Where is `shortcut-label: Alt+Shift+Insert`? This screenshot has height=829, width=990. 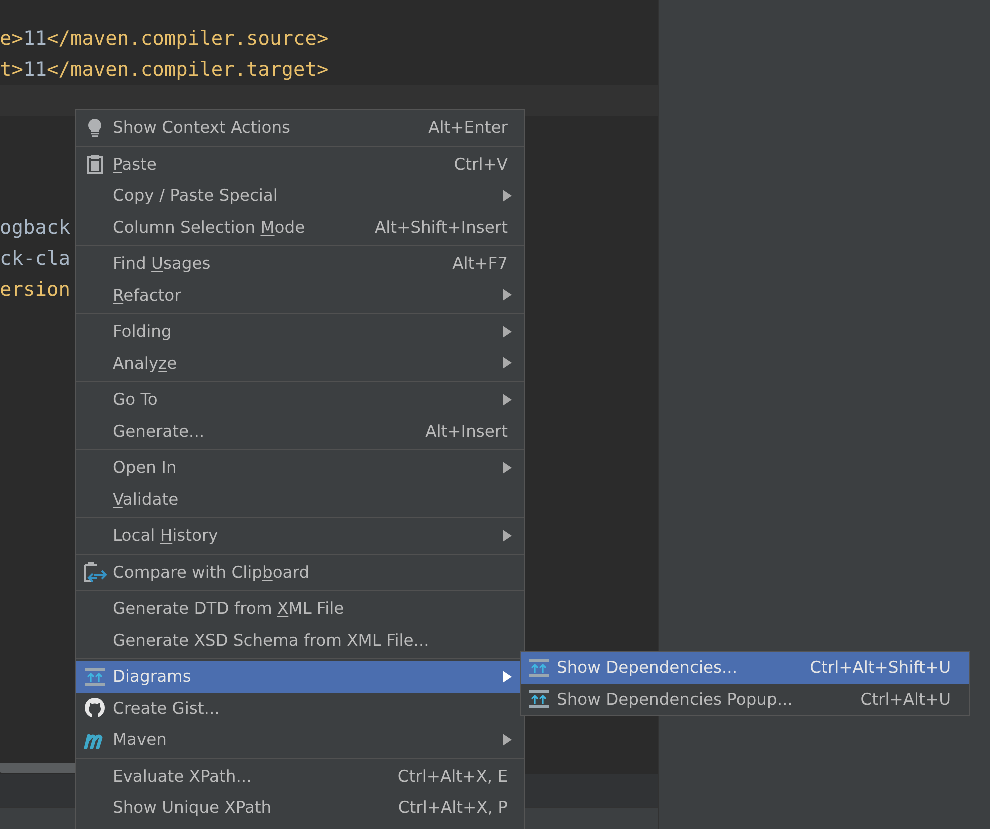
shortcut-label: Alt+Shift+Insert is located at coordinates (441, 227).